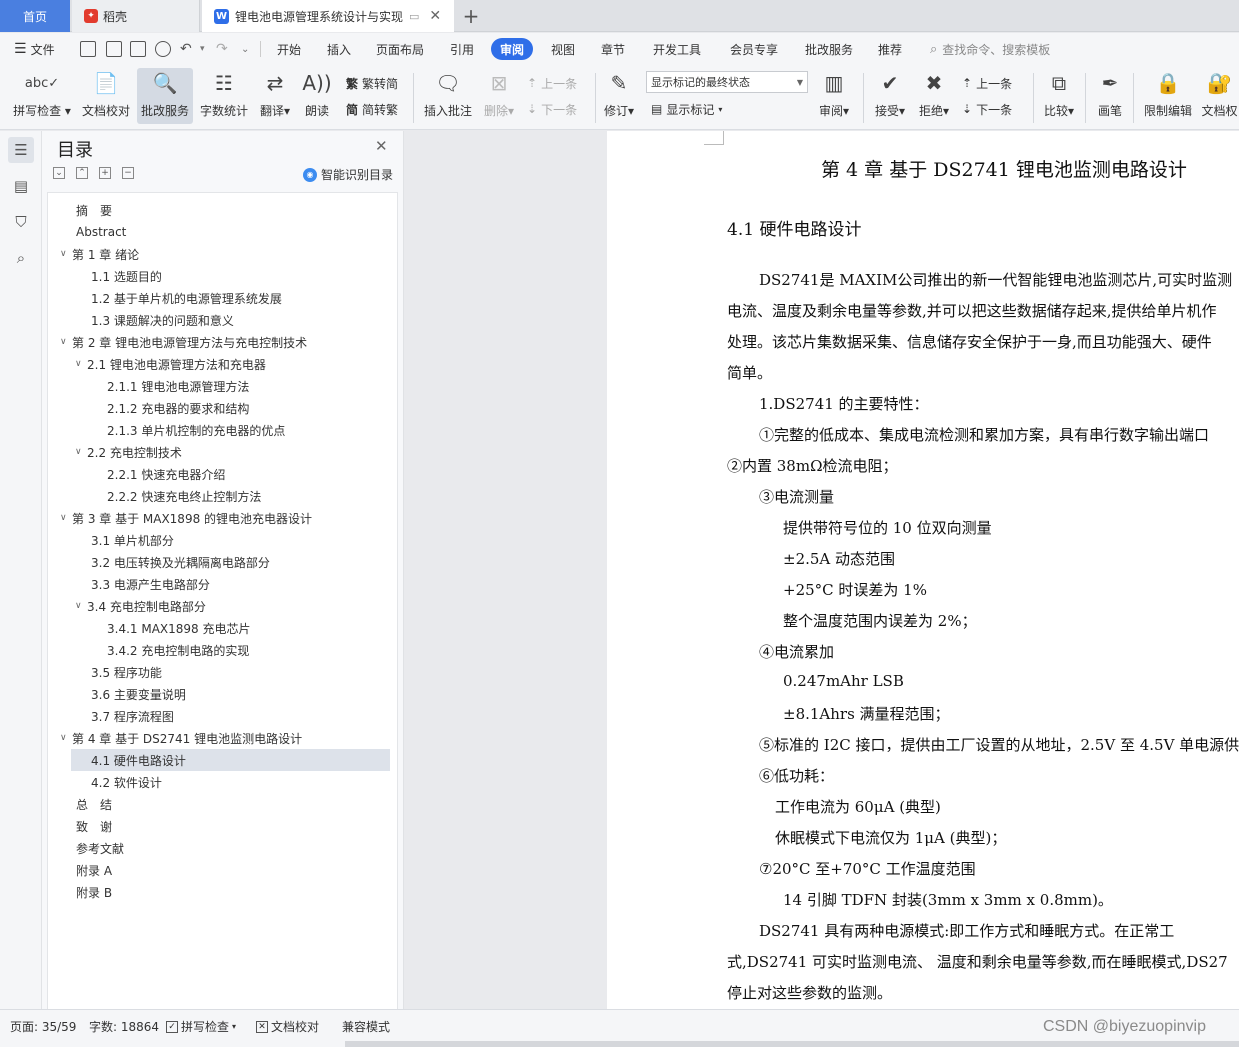 This screenshot has height=1047, width=1239. I want to click on next-comment-button: ⇣ 下一条, so click(552, 109).